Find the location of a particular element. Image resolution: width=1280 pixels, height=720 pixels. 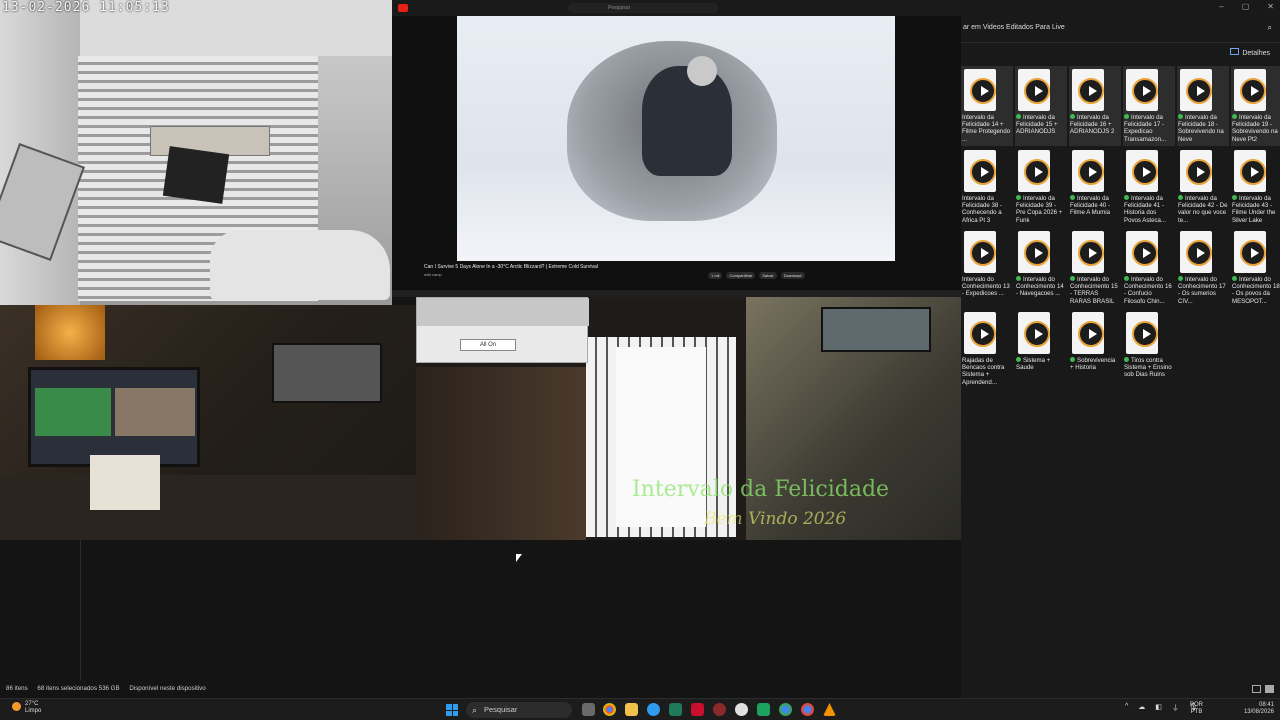

maximize-icon: ▢ is located at coordinates (1246, 6).